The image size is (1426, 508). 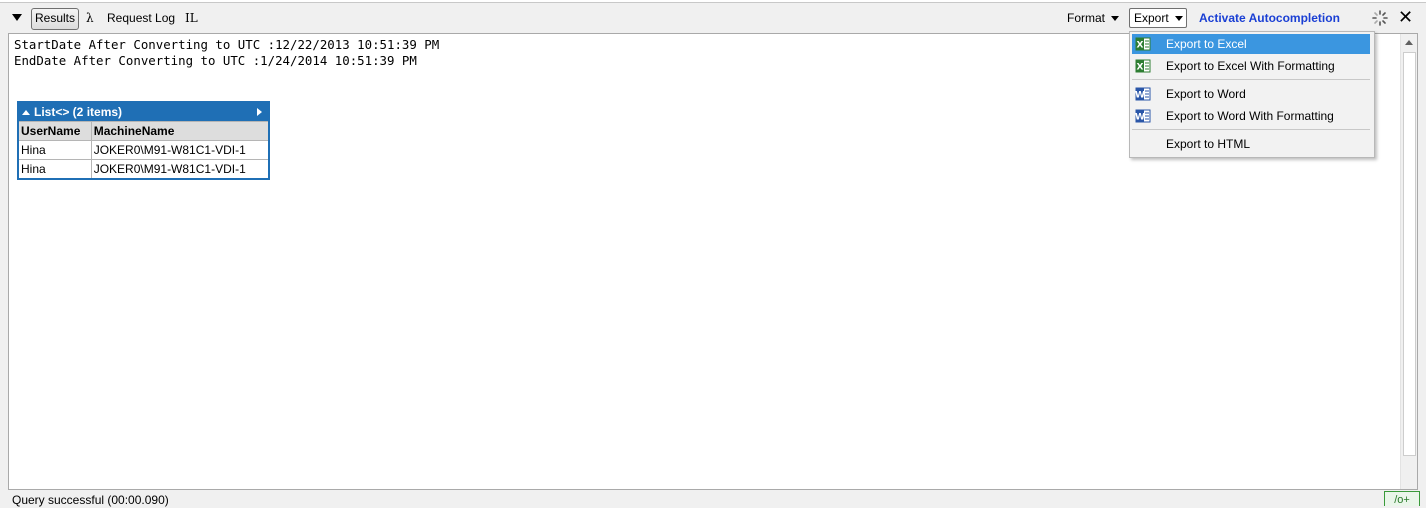 What do you see at coordinates (1151, 18) in the screenshot?
I see `export-label: Export` at bounding box center [1151, 18].